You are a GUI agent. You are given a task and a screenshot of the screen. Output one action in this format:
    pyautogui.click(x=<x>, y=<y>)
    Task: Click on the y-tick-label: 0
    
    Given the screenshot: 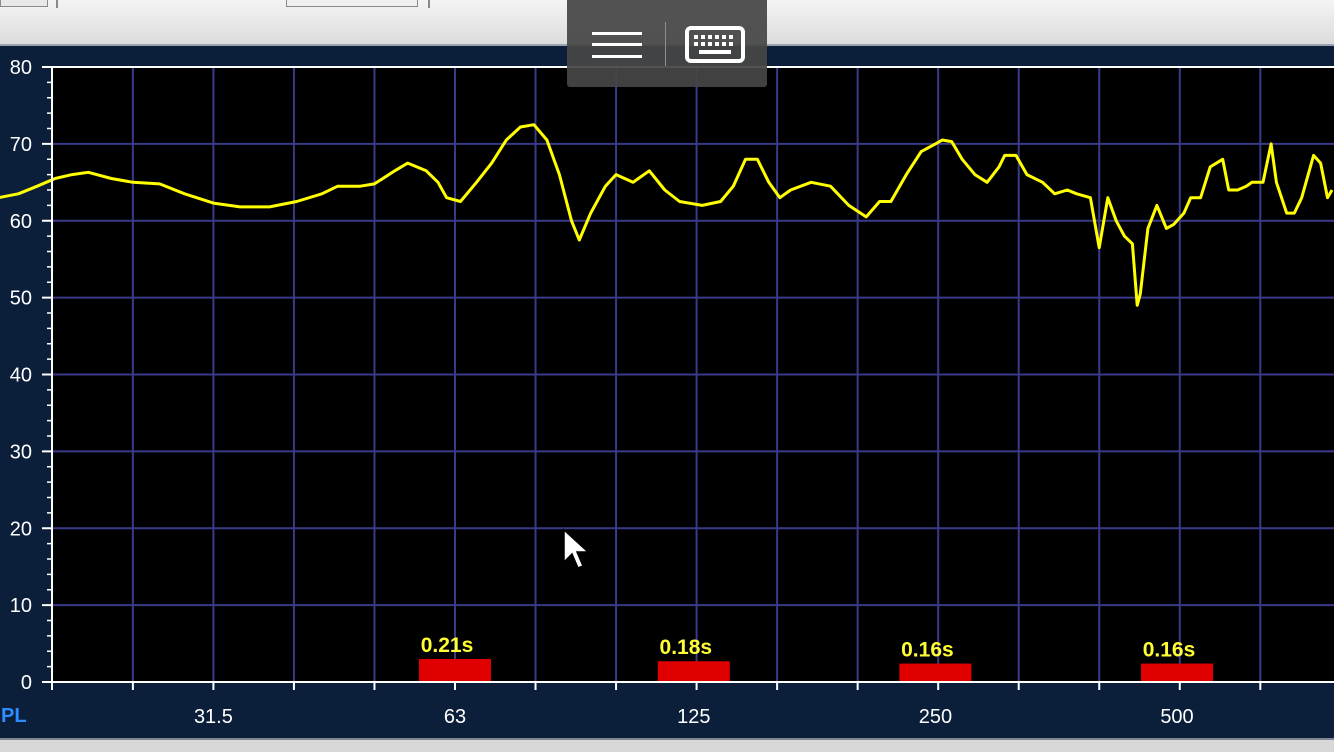 What is the action you would take?
    pyautogui.click(x=26, y=683)
    